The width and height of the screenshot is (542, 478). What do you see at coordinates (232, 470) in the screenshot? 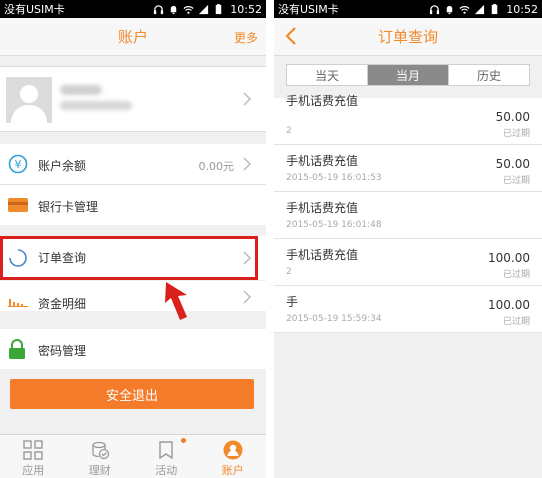
I see `tab-label: 账户` at bounding box center [232, 470].